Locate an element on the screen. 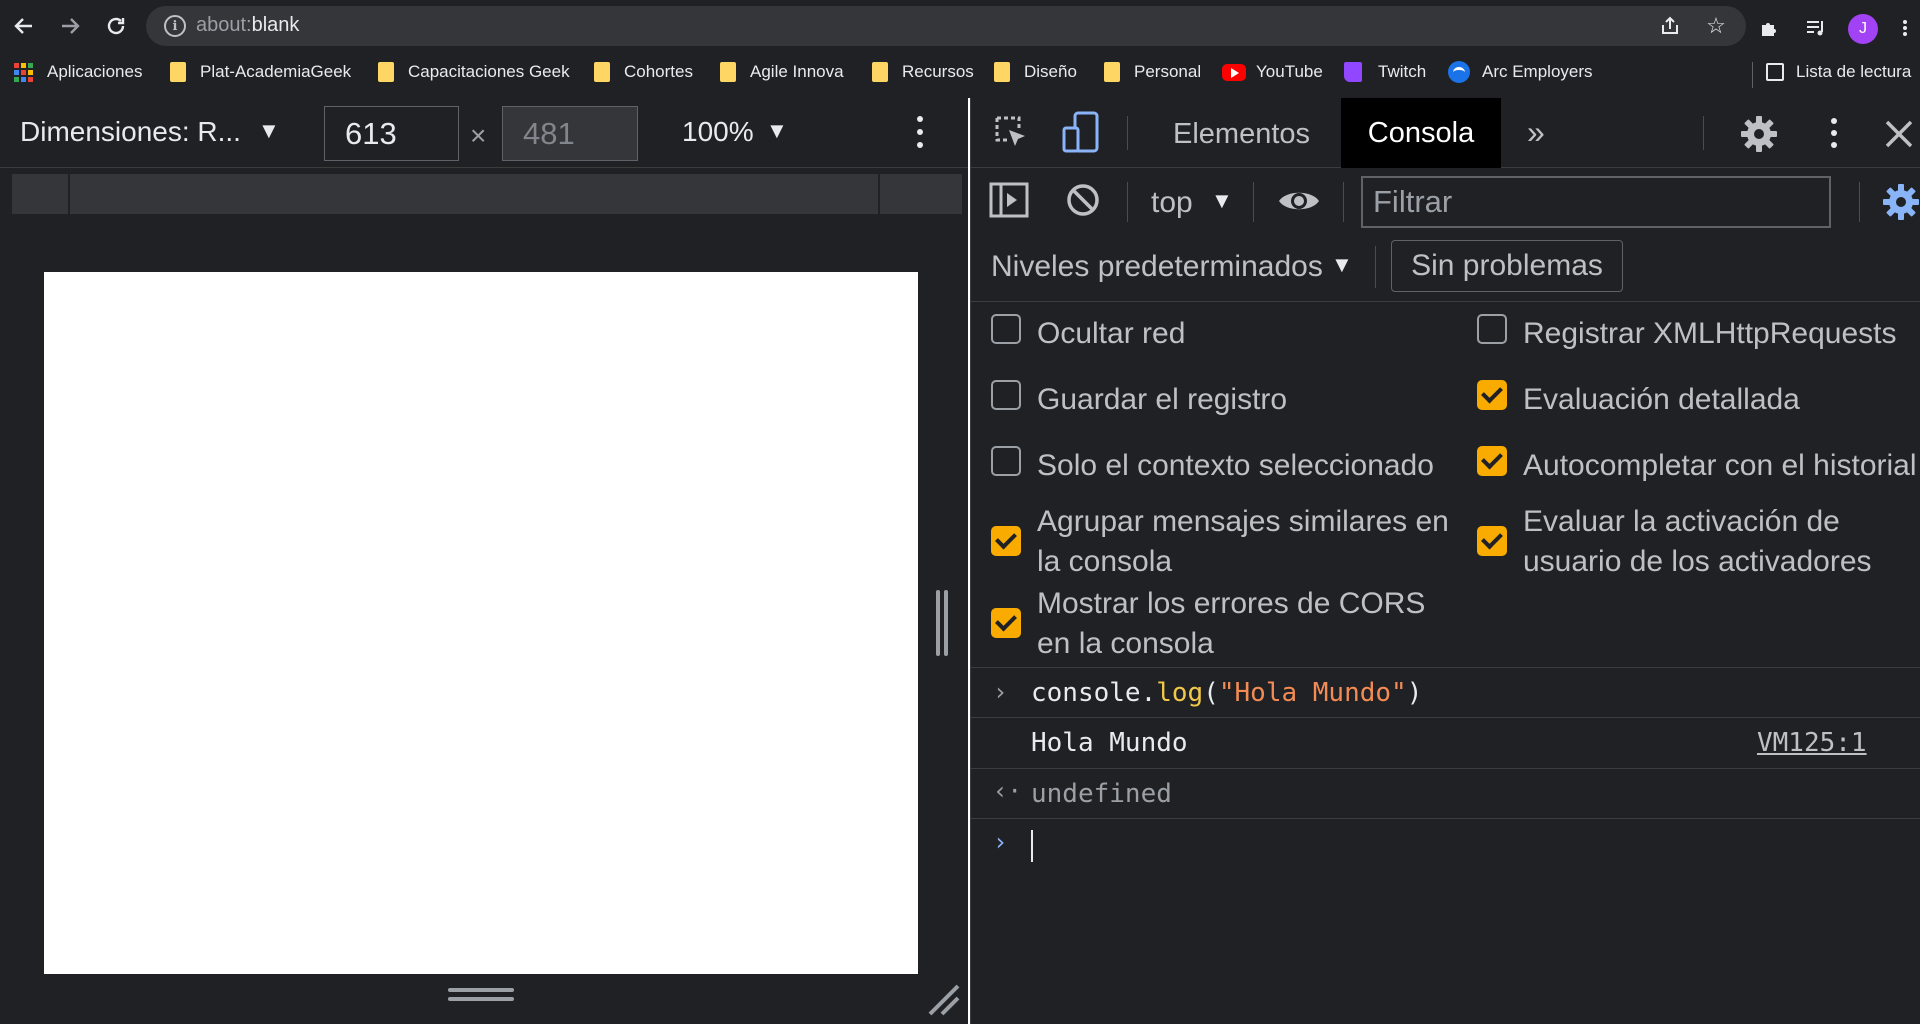  close-devtools-icon is located at coordinates (1898, 135).